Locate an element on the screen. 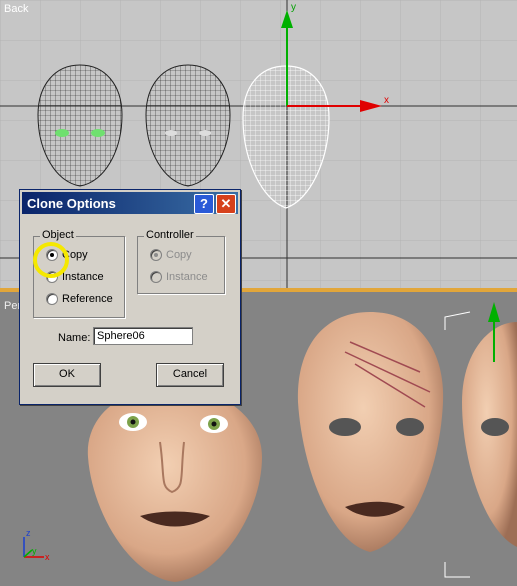 The width and height of the screenshot is (517, 586). radio-label: Copy is located at coordinates (179, 255).